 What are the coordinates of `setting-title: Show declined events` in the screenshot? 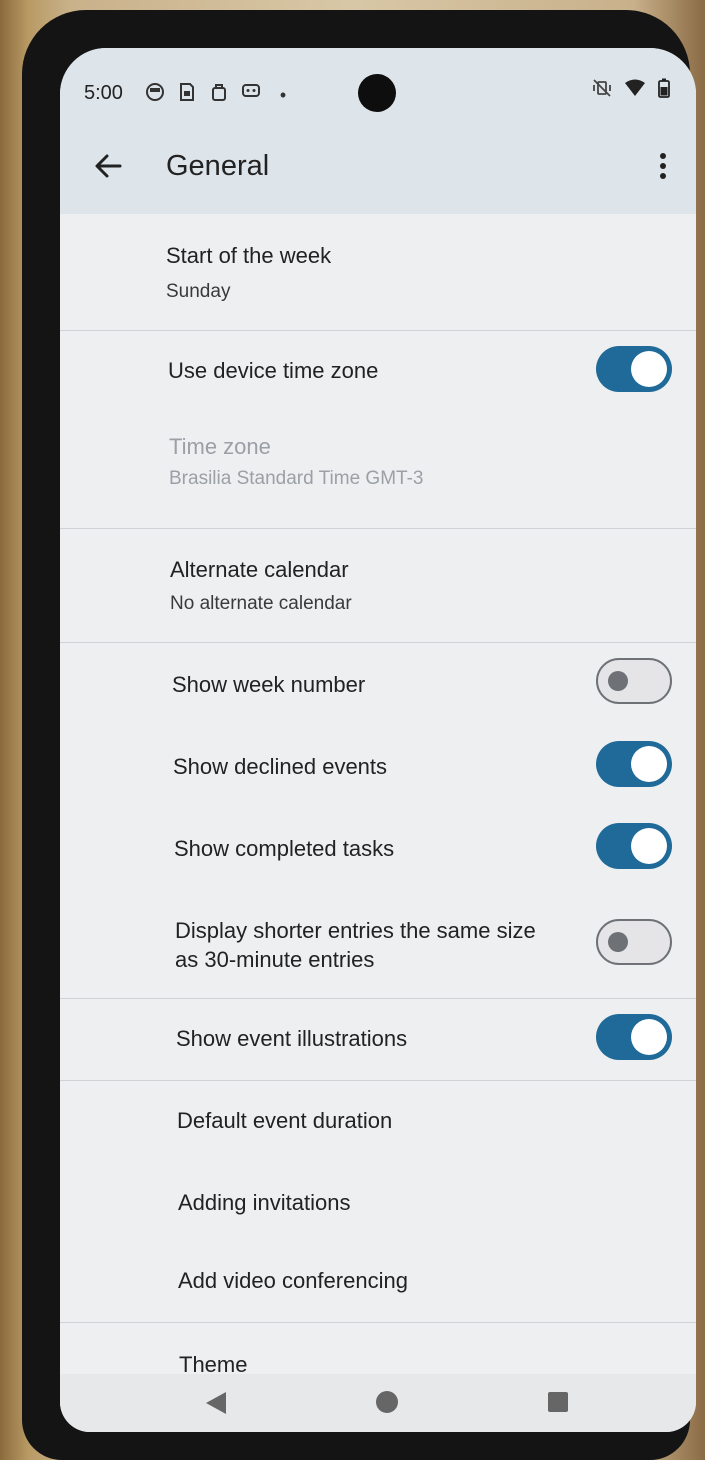 It's located at (280, 766).